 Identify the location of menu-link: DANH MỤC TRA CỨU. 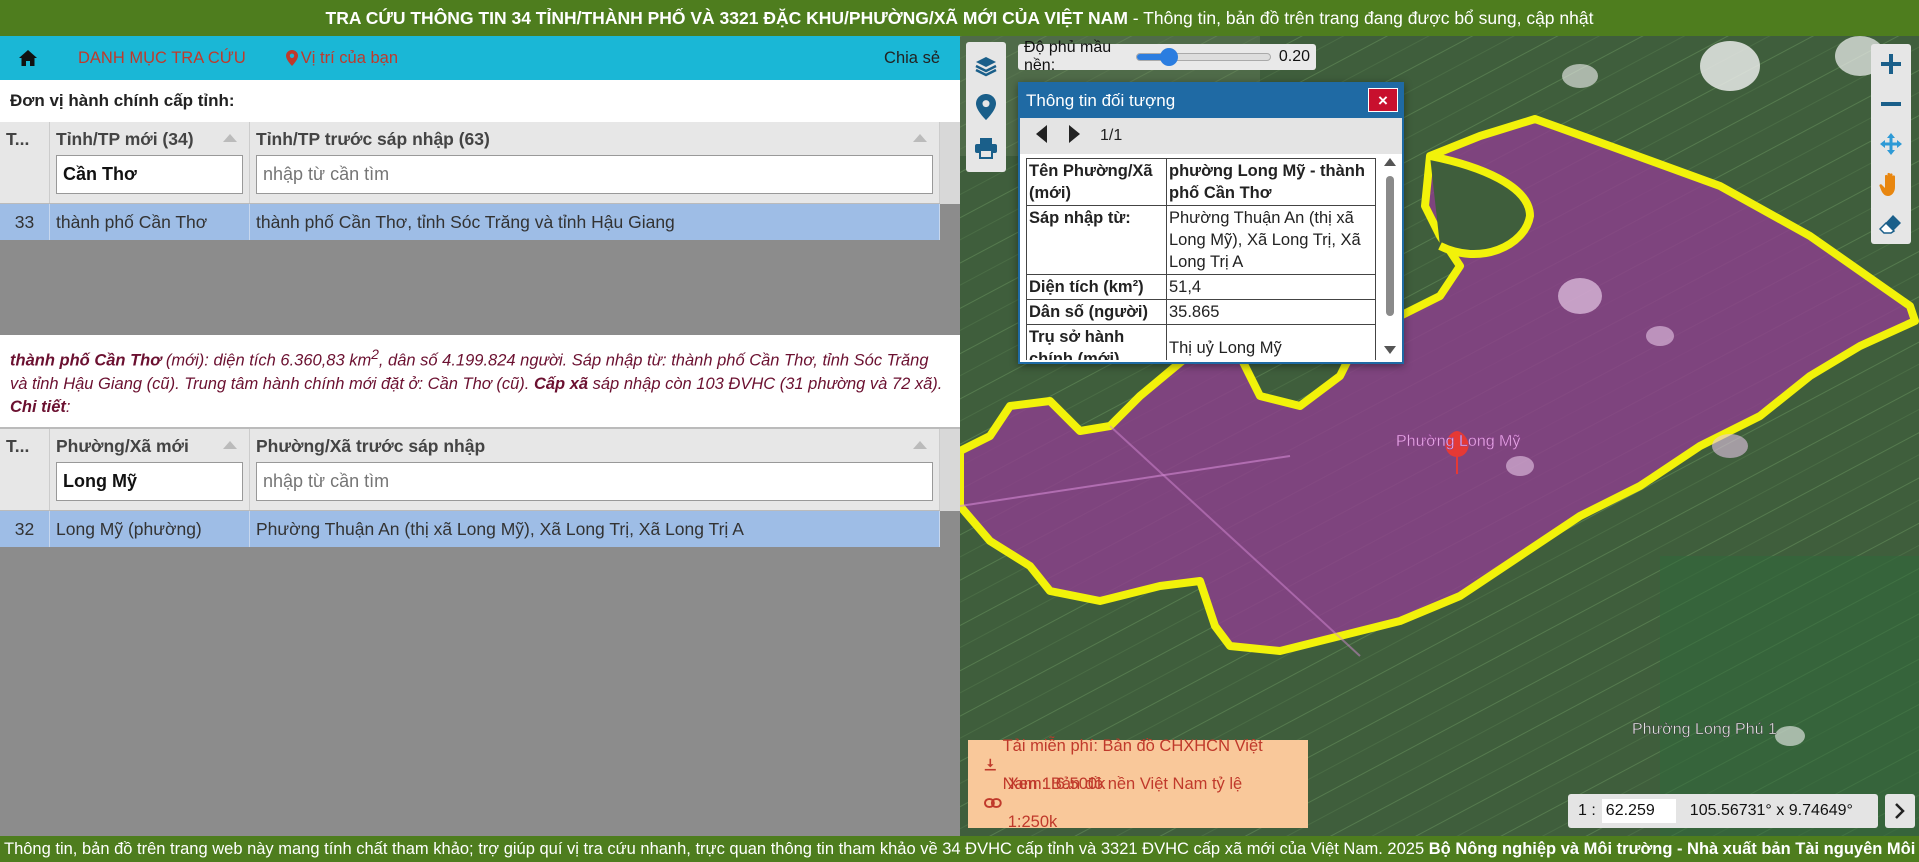
(162, 58).